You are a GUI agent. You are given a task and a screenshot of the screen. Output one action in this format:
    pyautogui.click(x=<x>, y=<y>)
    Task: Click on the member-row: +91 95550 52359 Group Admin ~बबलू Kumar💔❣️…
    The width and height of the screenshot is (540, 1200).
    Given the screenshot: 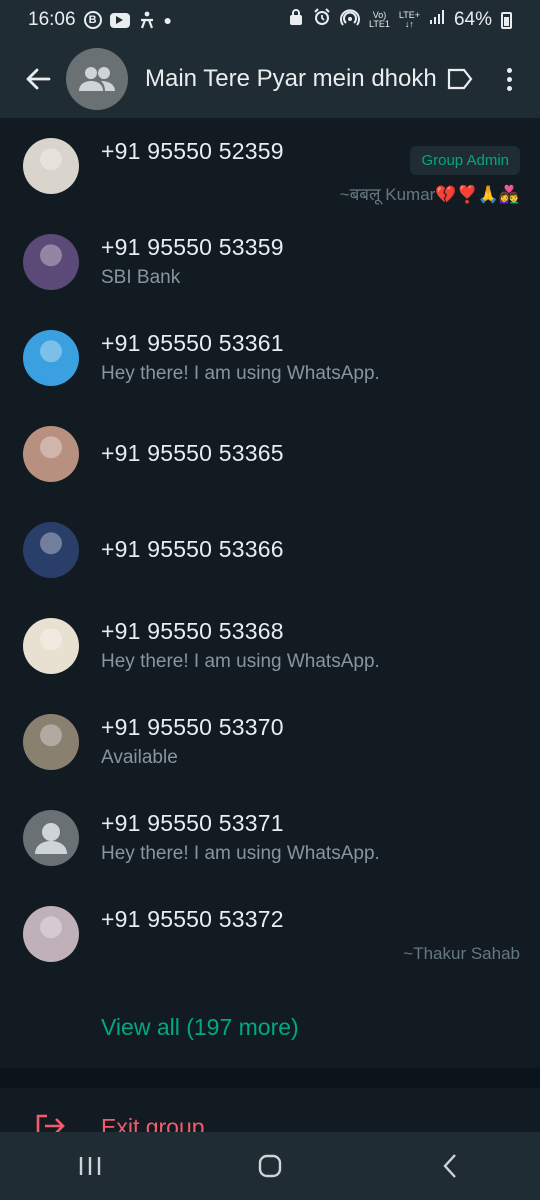 What is the action you would take?
    pyautogui.click(x=270, y=166)
    